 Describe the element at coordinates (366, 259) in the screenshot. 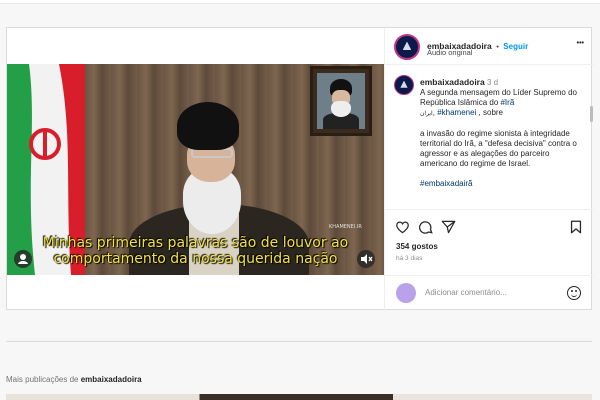

I see `volume-icon` at that location.